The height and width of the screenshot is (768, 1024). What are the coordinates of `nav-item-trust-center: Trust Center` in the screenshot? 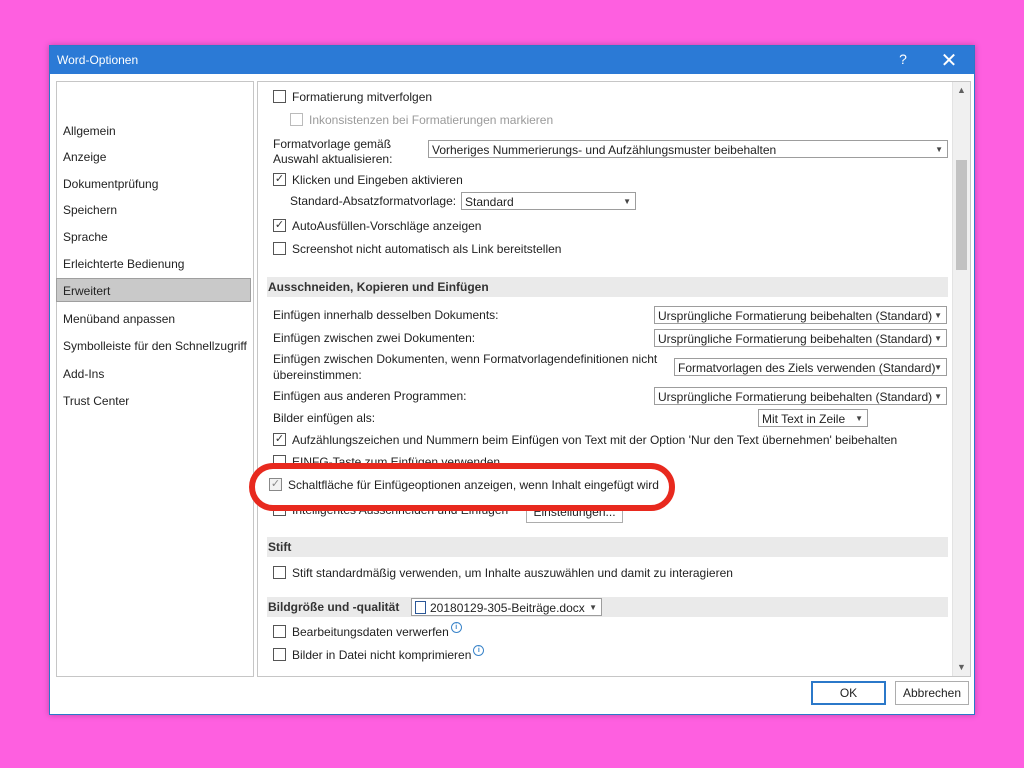 It's located at (155, 401).